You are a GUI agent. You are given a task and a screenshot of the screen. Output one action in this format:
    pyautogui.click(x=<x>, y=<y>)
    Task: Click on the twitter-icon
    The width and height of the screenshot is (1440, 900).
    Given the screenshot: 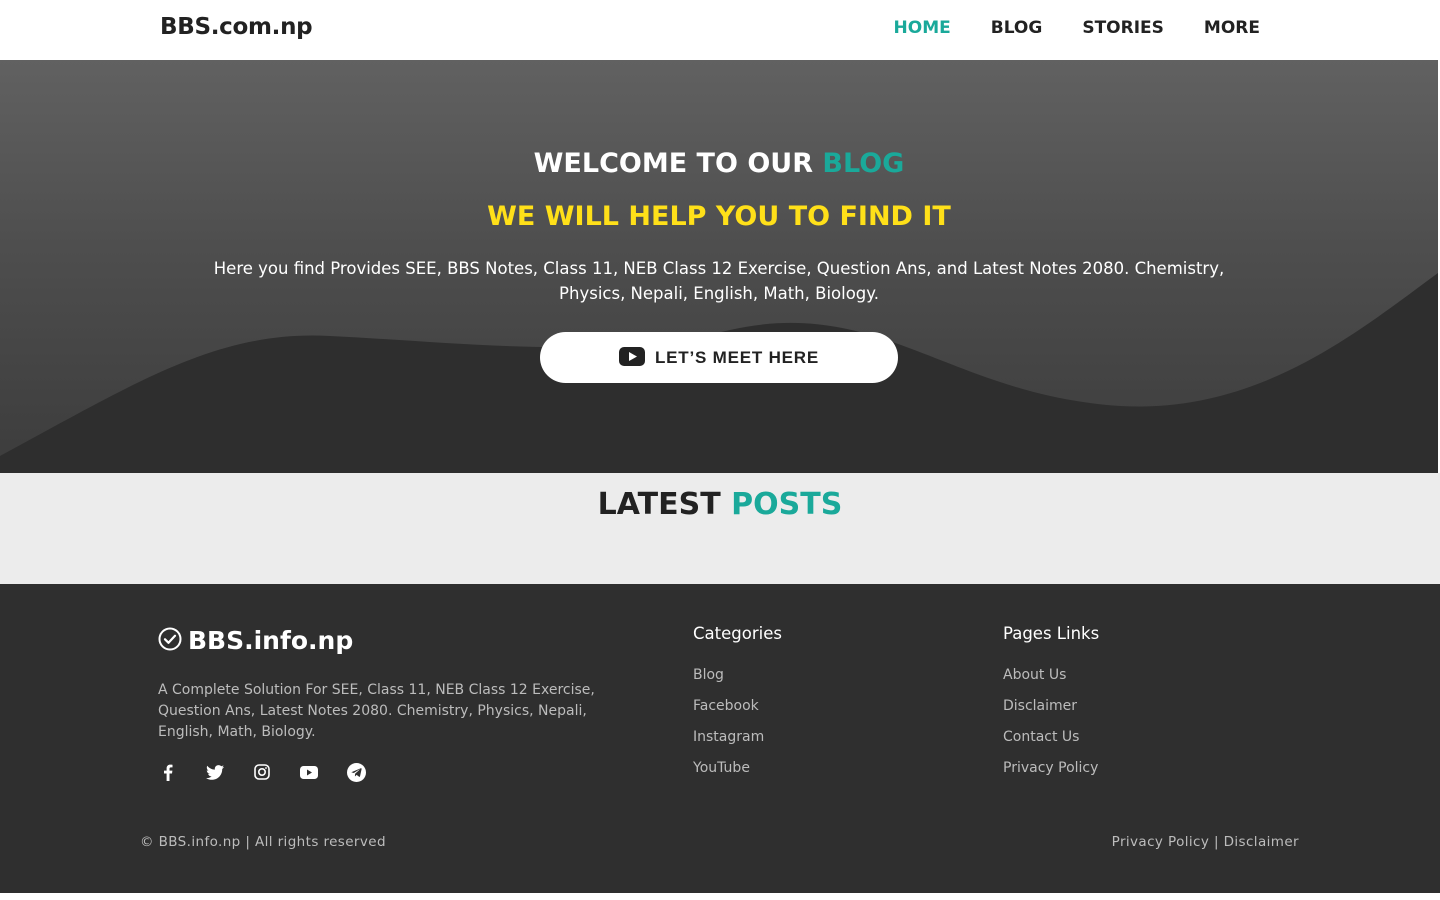 What is the action you would take?
    pyautogui.click(x=215, y=772)
    